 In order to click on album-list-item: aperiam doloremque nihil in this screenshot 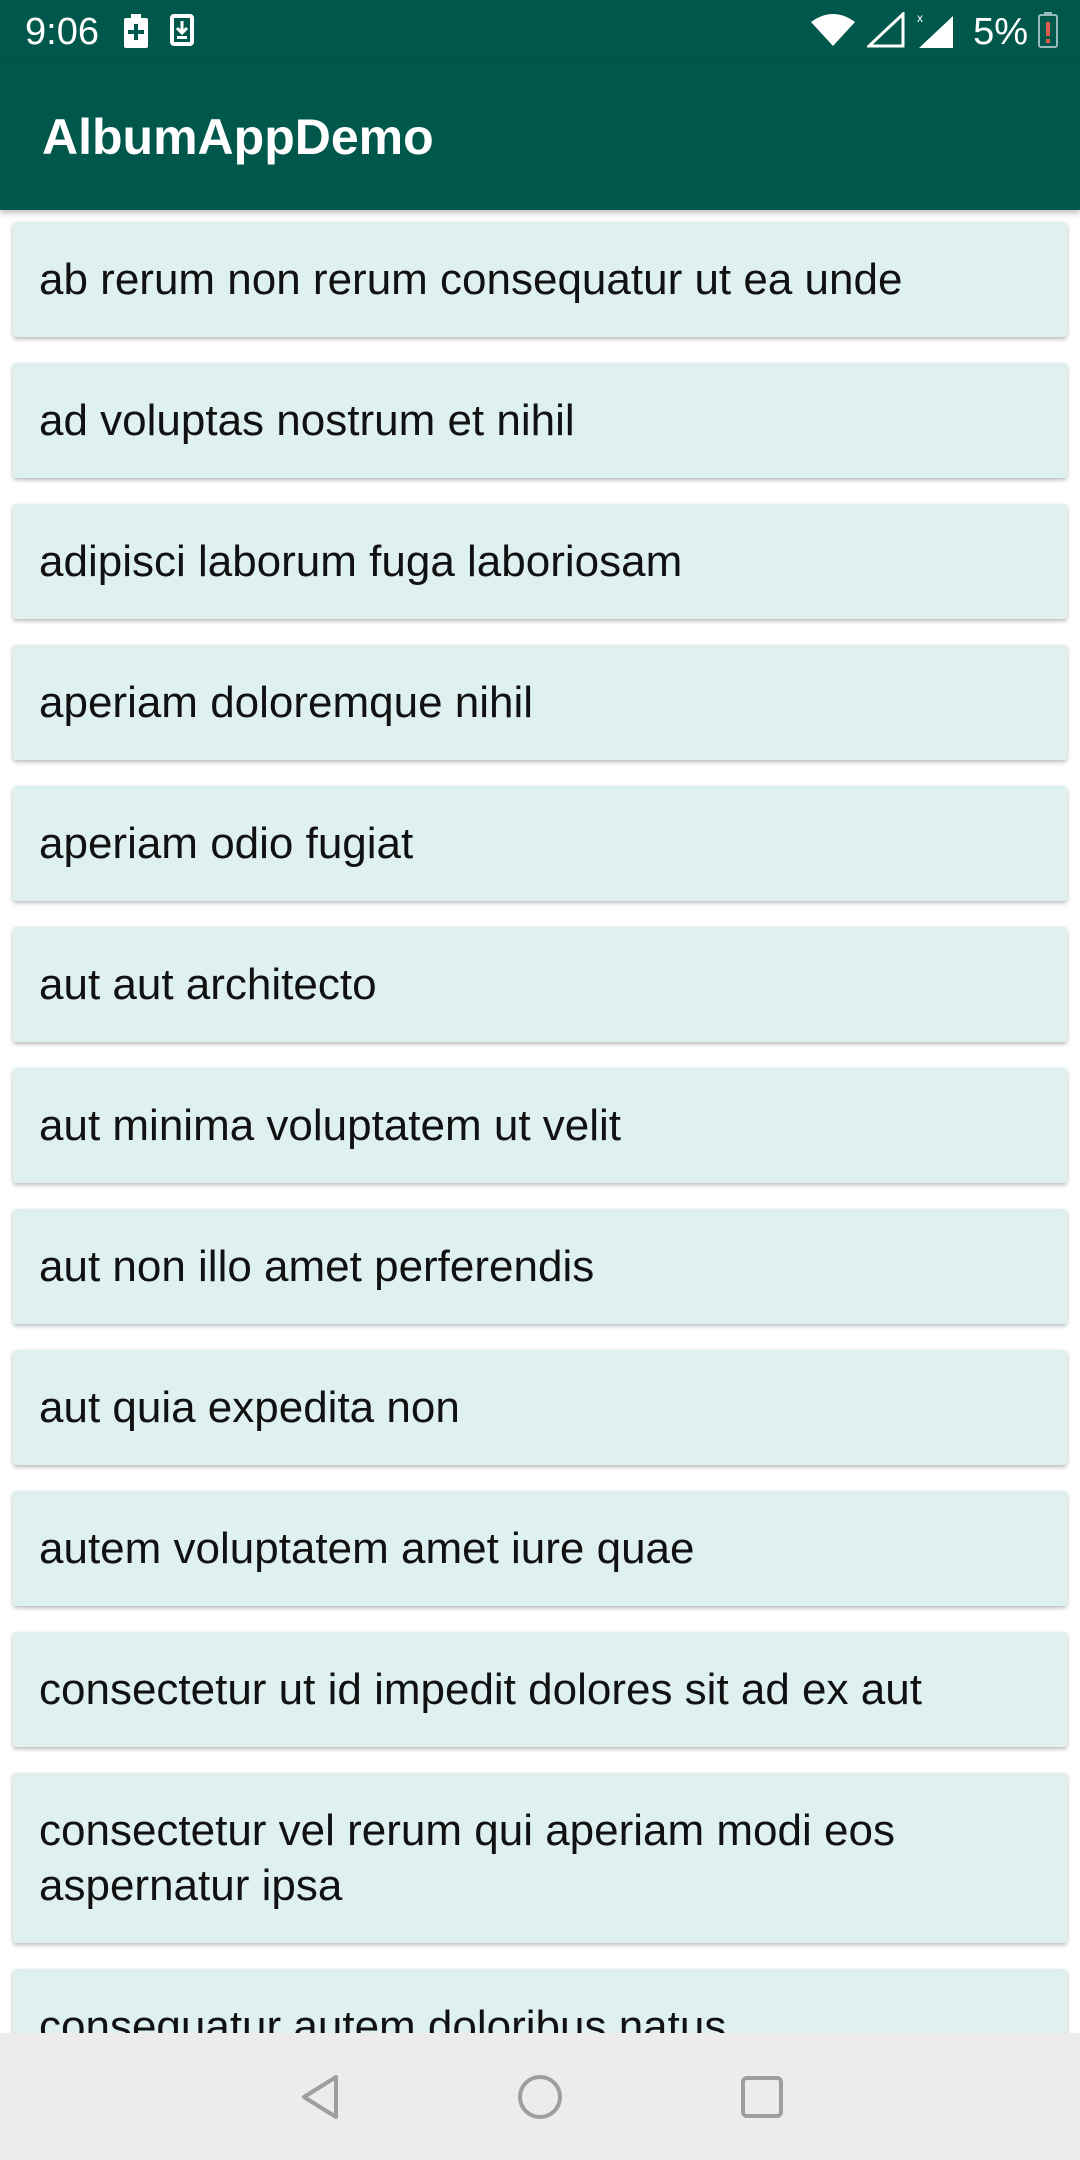, I will do `click(540, 702)`.